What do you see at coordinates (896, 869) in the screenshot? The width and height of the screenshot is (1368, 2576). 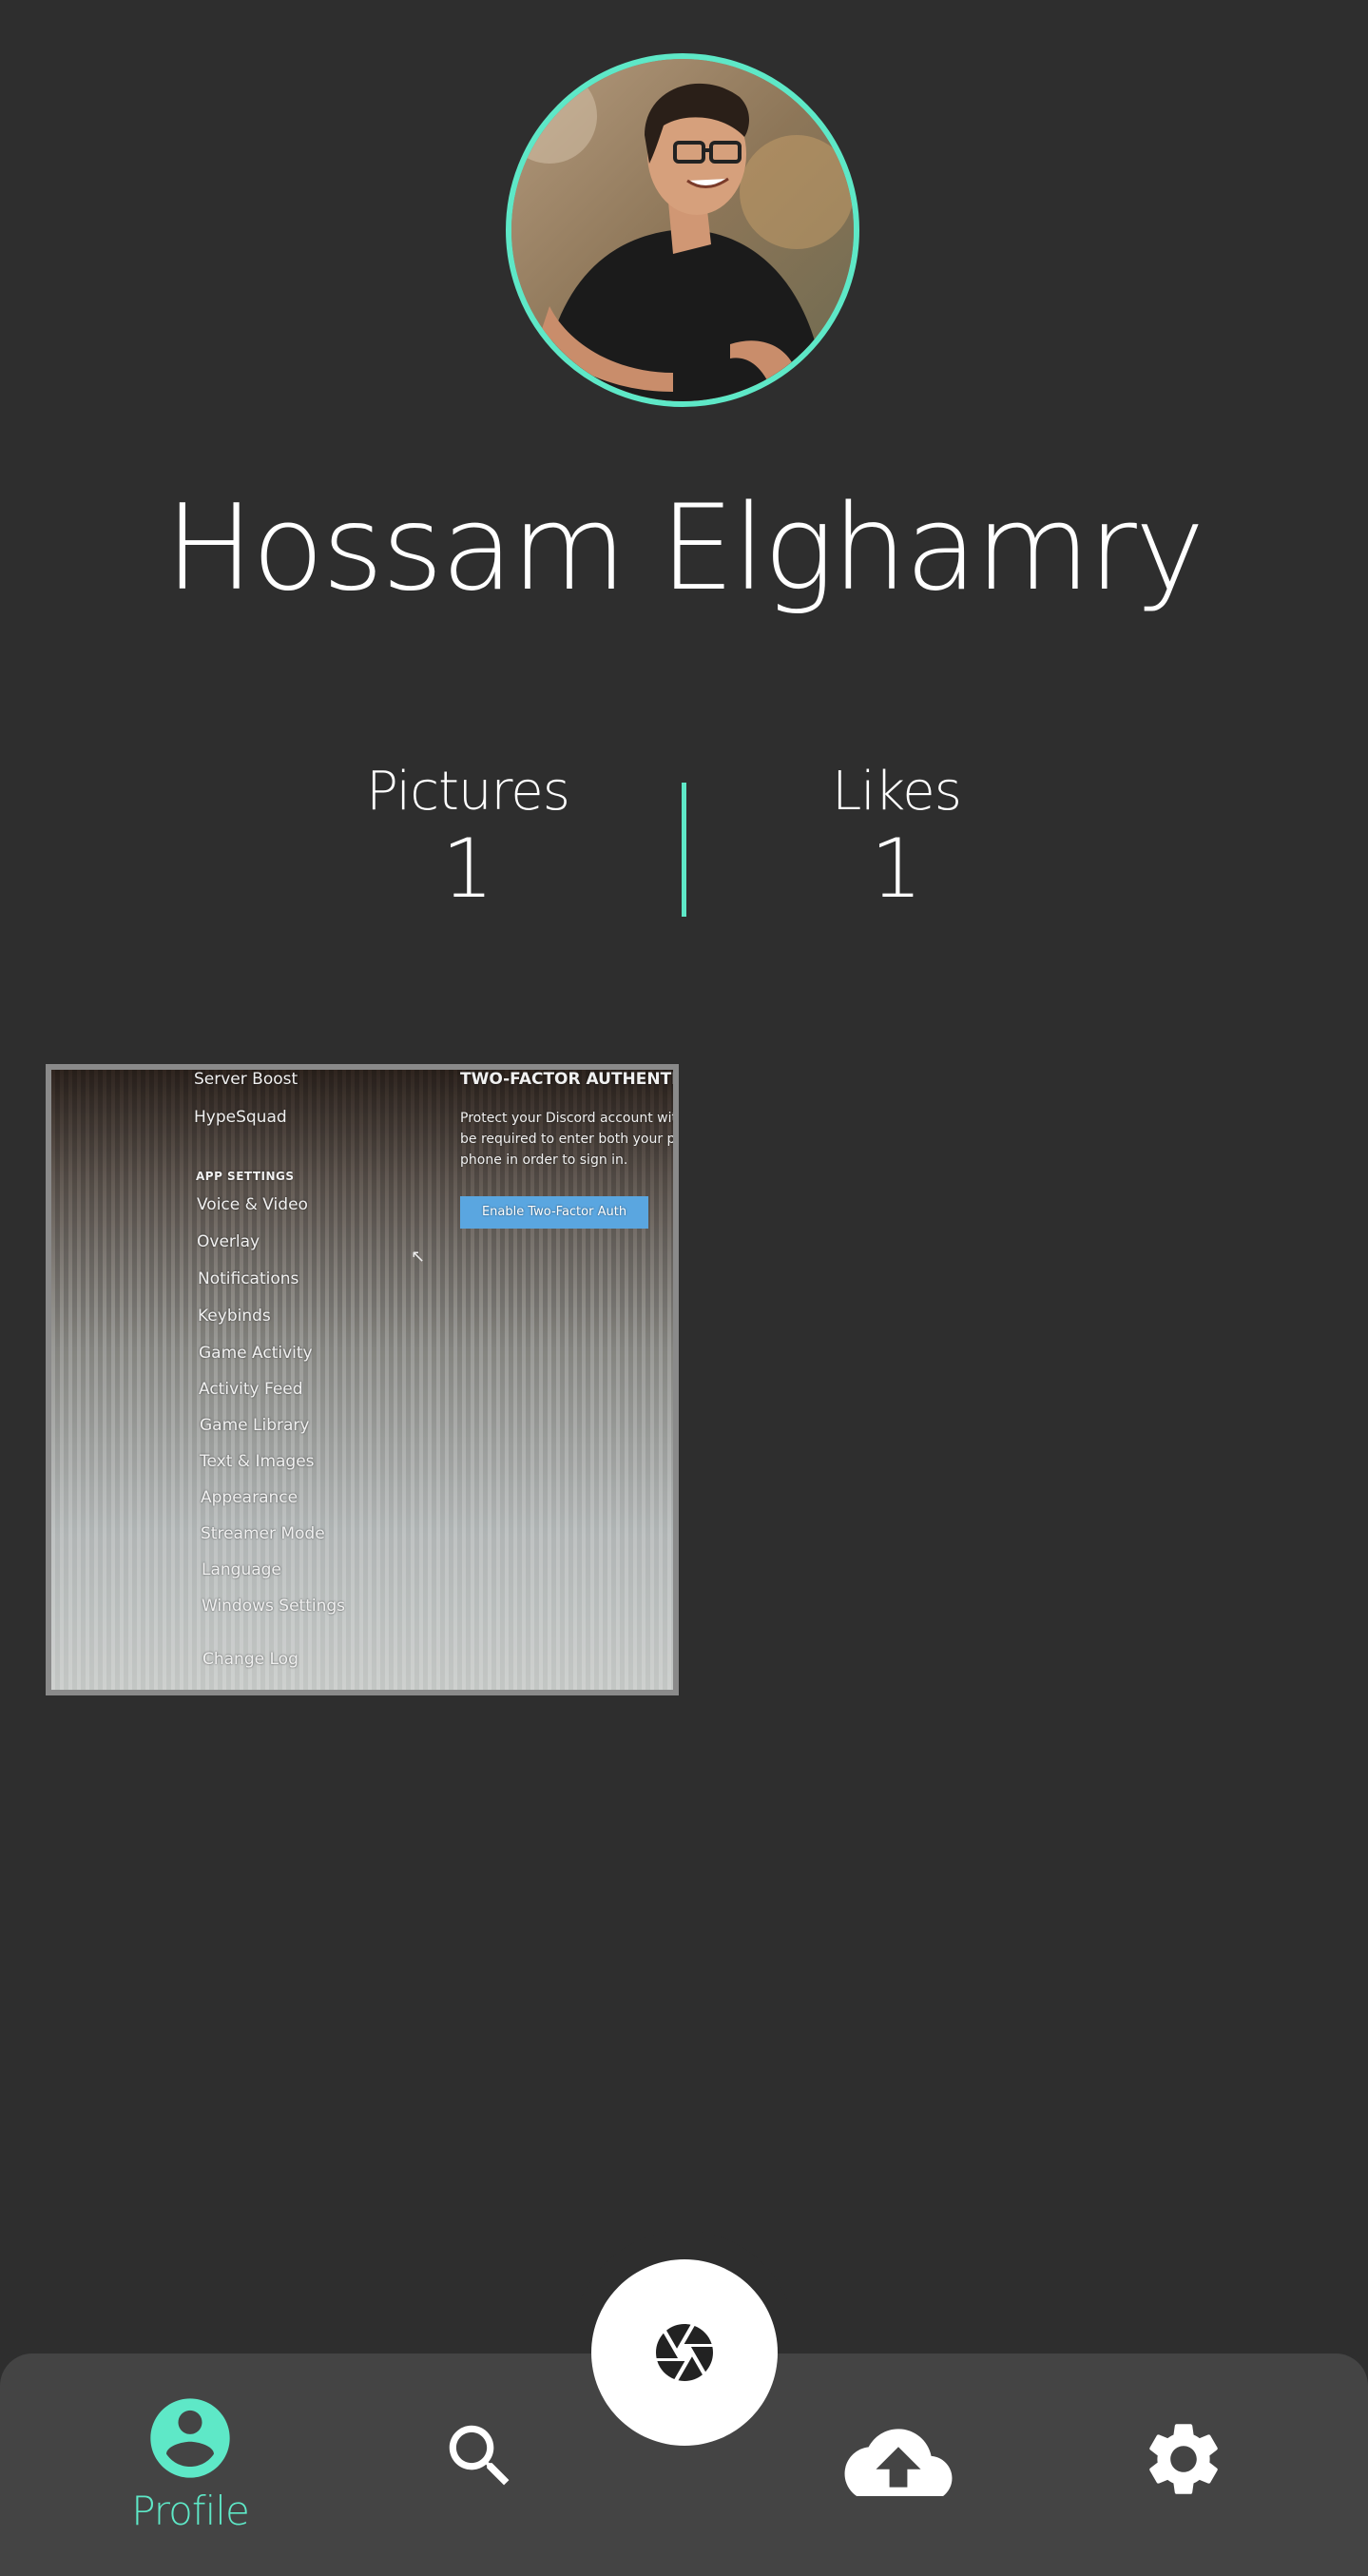 I see `stat-likes-value: 1` at bounding box center [896, 869].